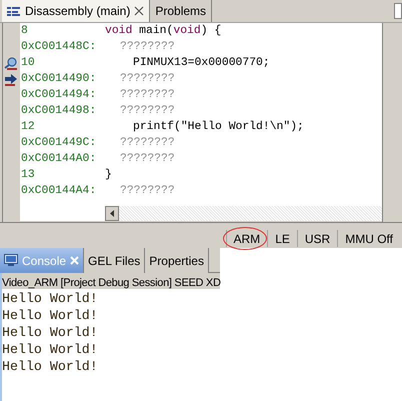 The width and height of the screenshot is (402, 401). I want to click on scroll-left-button, so click(112, 213).